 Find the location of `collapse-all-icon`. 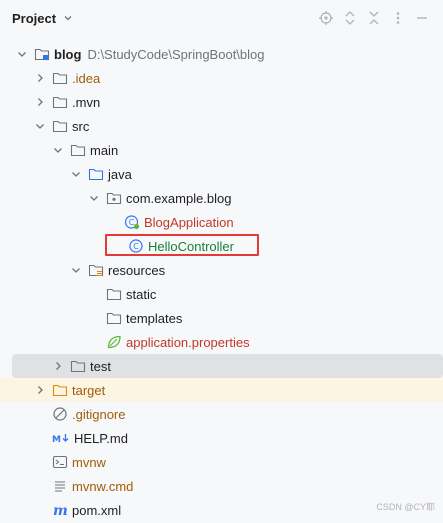

collapse-all-icon is located at coordinates (374, 18).